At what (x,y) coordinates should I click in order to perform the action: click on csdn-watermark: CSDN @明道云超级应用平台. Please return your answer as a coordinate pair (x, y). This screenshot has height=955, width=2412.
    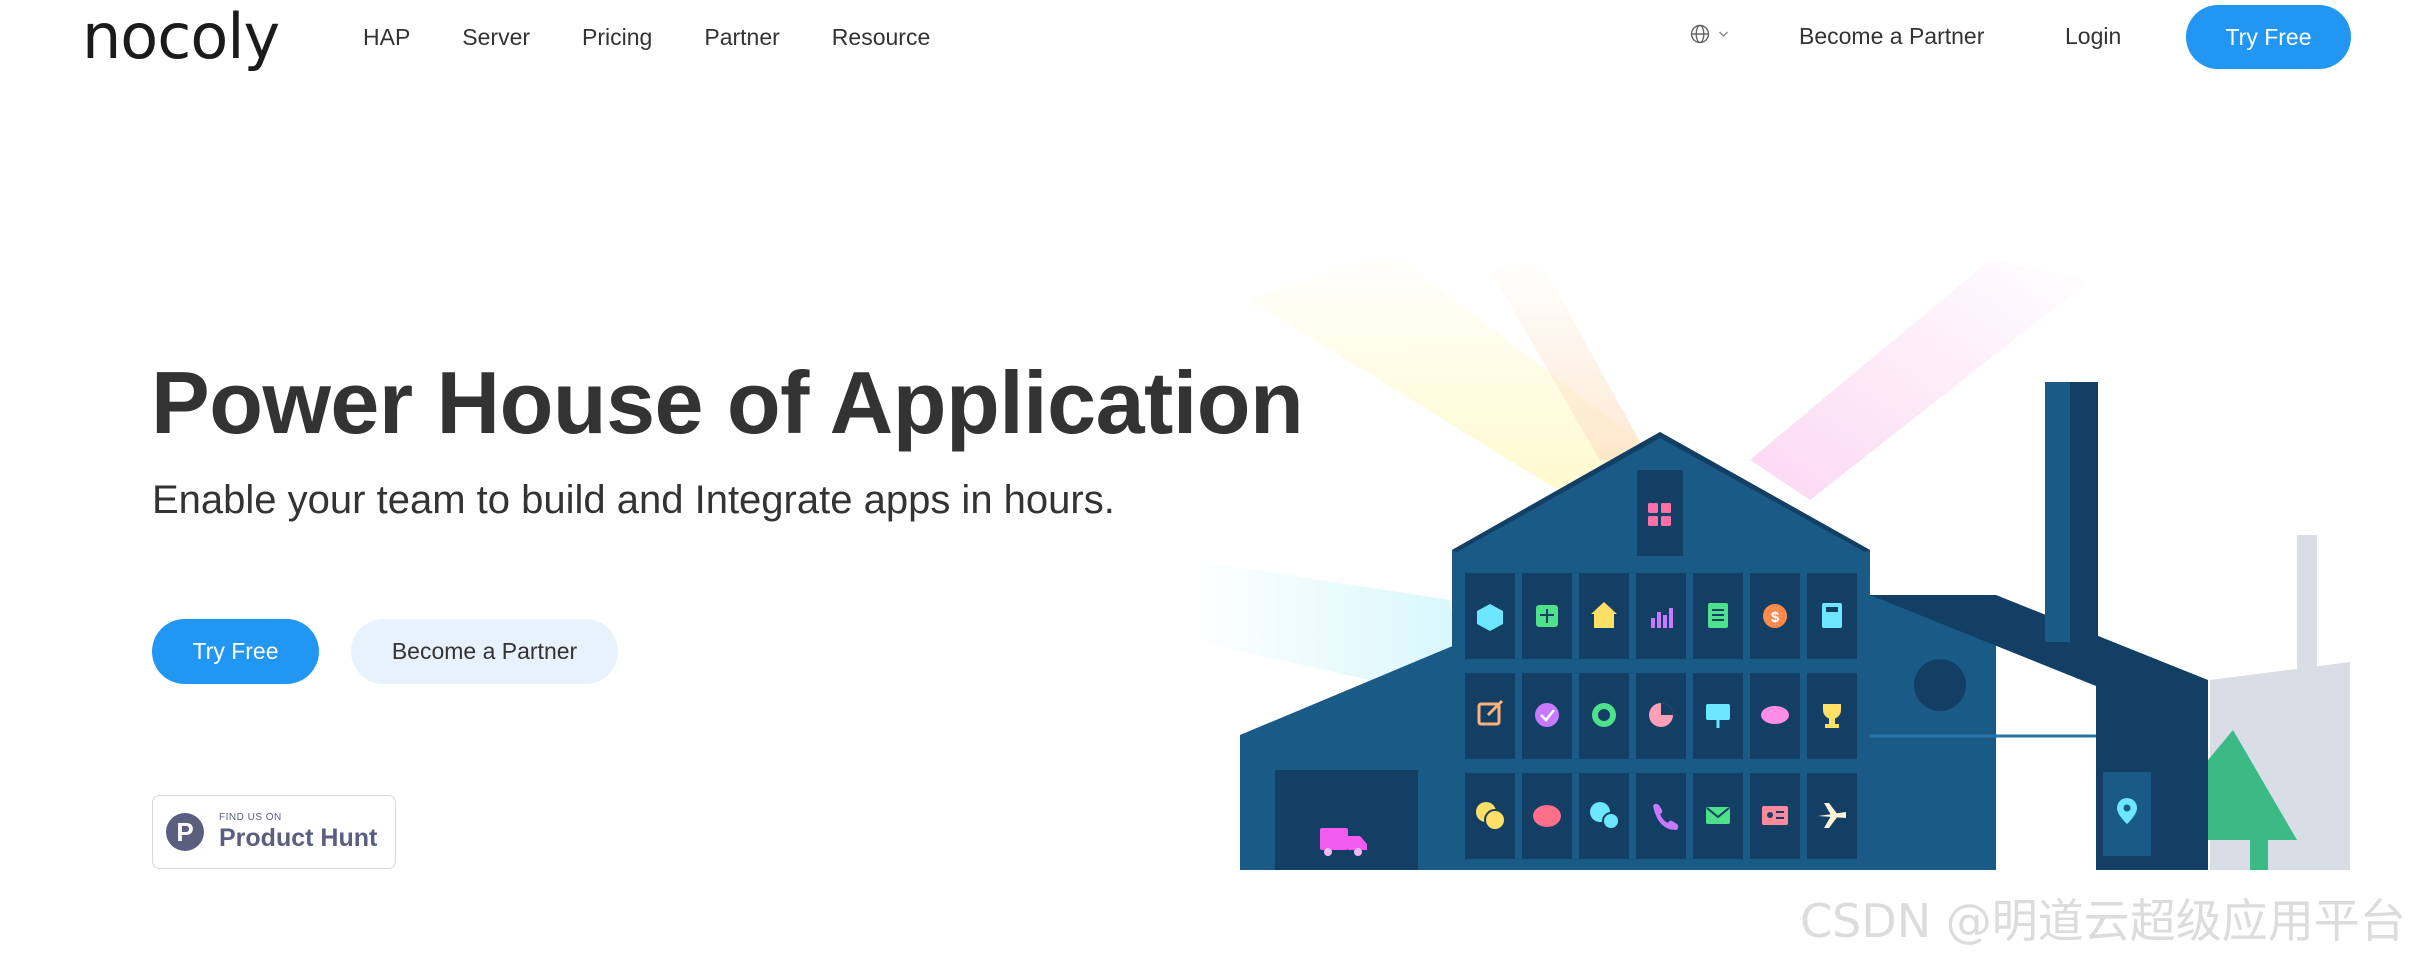
    Looking at the image, I should click on (2103, 921).